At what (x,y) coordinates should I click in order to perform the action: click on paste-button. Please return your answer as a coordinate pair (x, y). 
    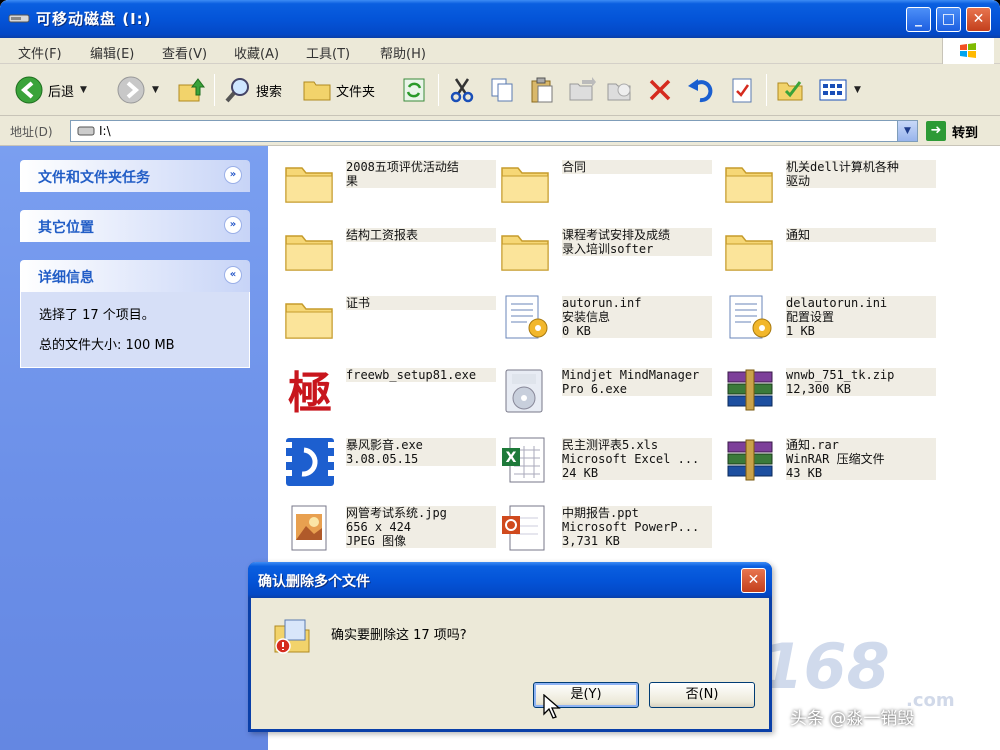
    Looking at the image, I should click on (542, 90).